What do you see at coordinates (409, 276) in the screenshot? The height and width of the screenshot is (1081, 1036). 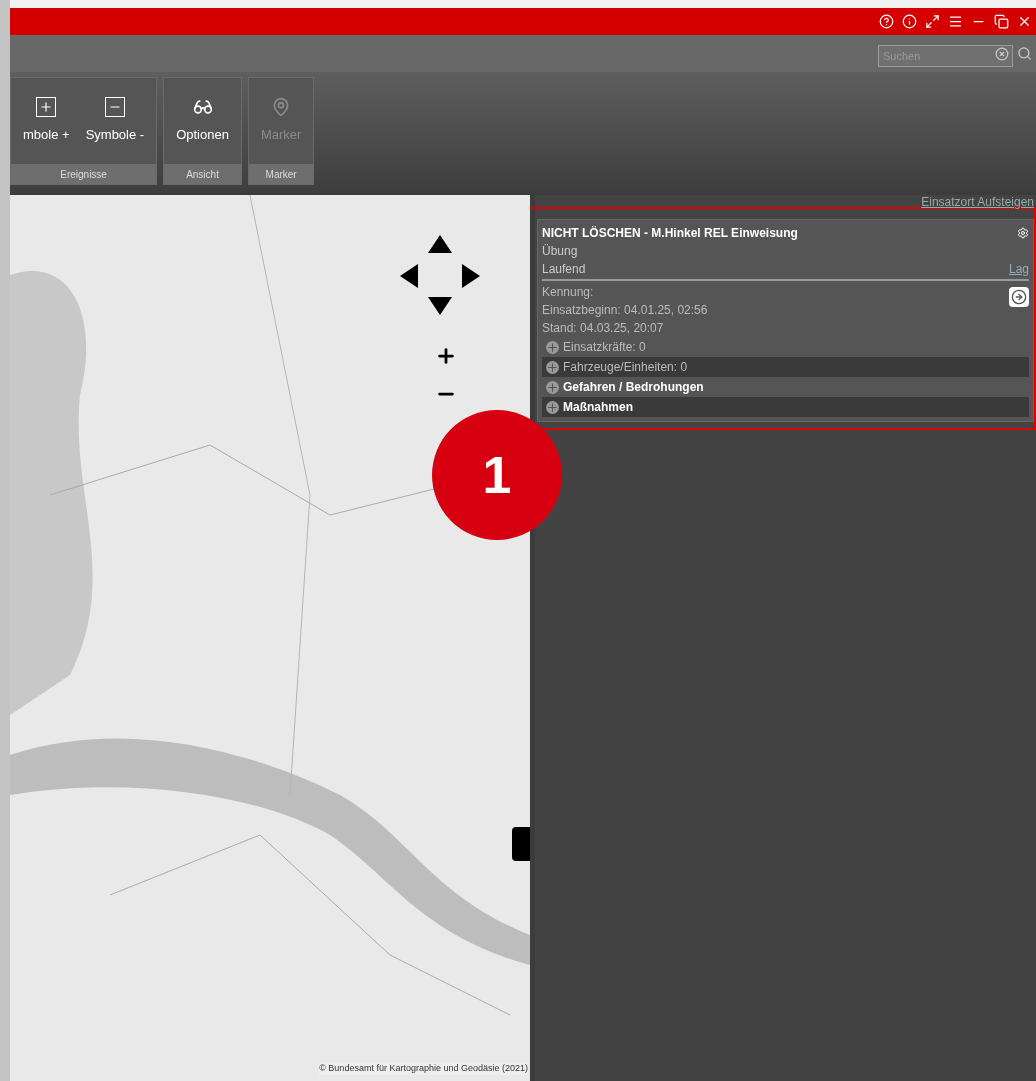 I see `pan-left-button` at bounding box center [409, 276].